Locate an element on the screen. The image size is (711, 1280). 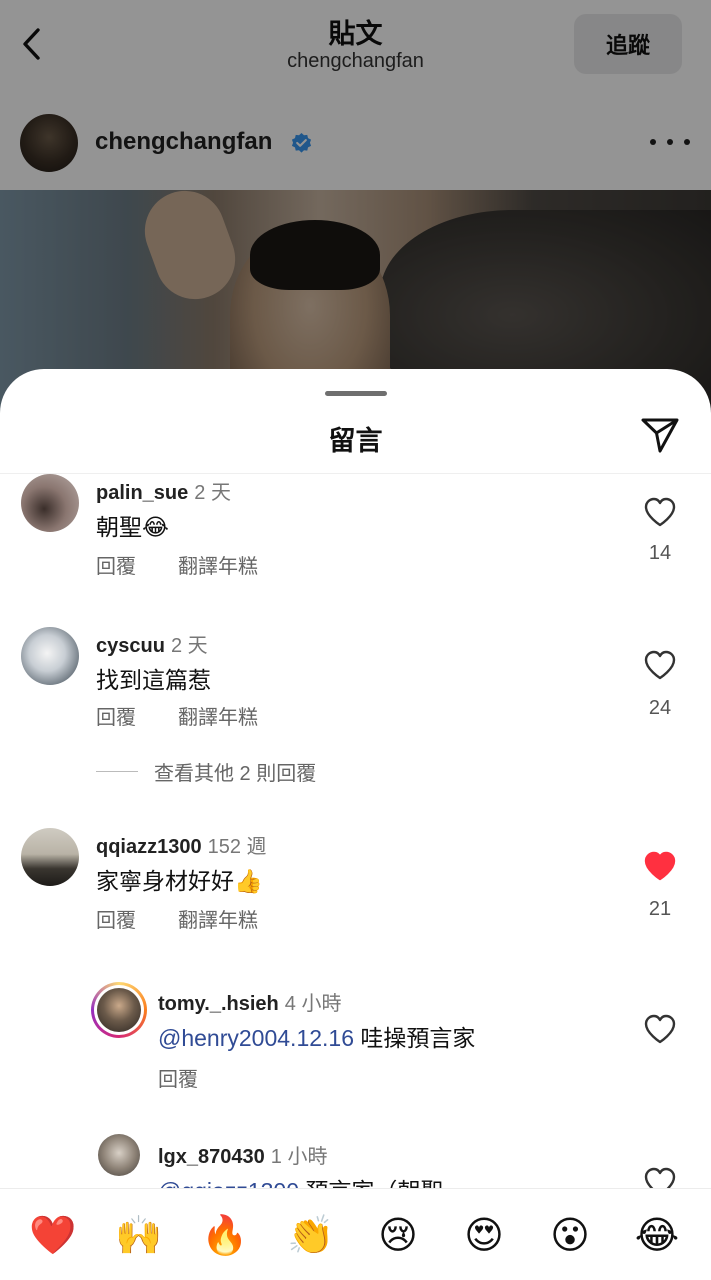
comment-item: cyscuu 2 天 找到這篇惹 回覆 翻譯年糕 24 查看其他 2 則回覆 is located at coordinates (355, 707).